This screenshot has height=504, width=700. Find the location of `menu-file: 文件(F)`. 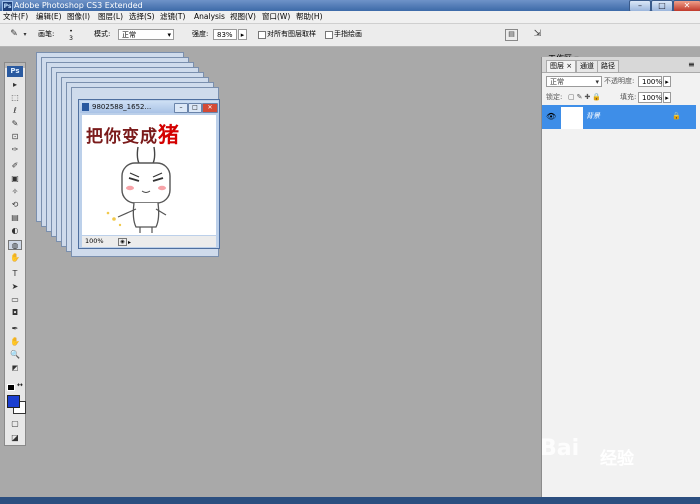

menu-file: 文件(F) is located at coordinates (15, 17).